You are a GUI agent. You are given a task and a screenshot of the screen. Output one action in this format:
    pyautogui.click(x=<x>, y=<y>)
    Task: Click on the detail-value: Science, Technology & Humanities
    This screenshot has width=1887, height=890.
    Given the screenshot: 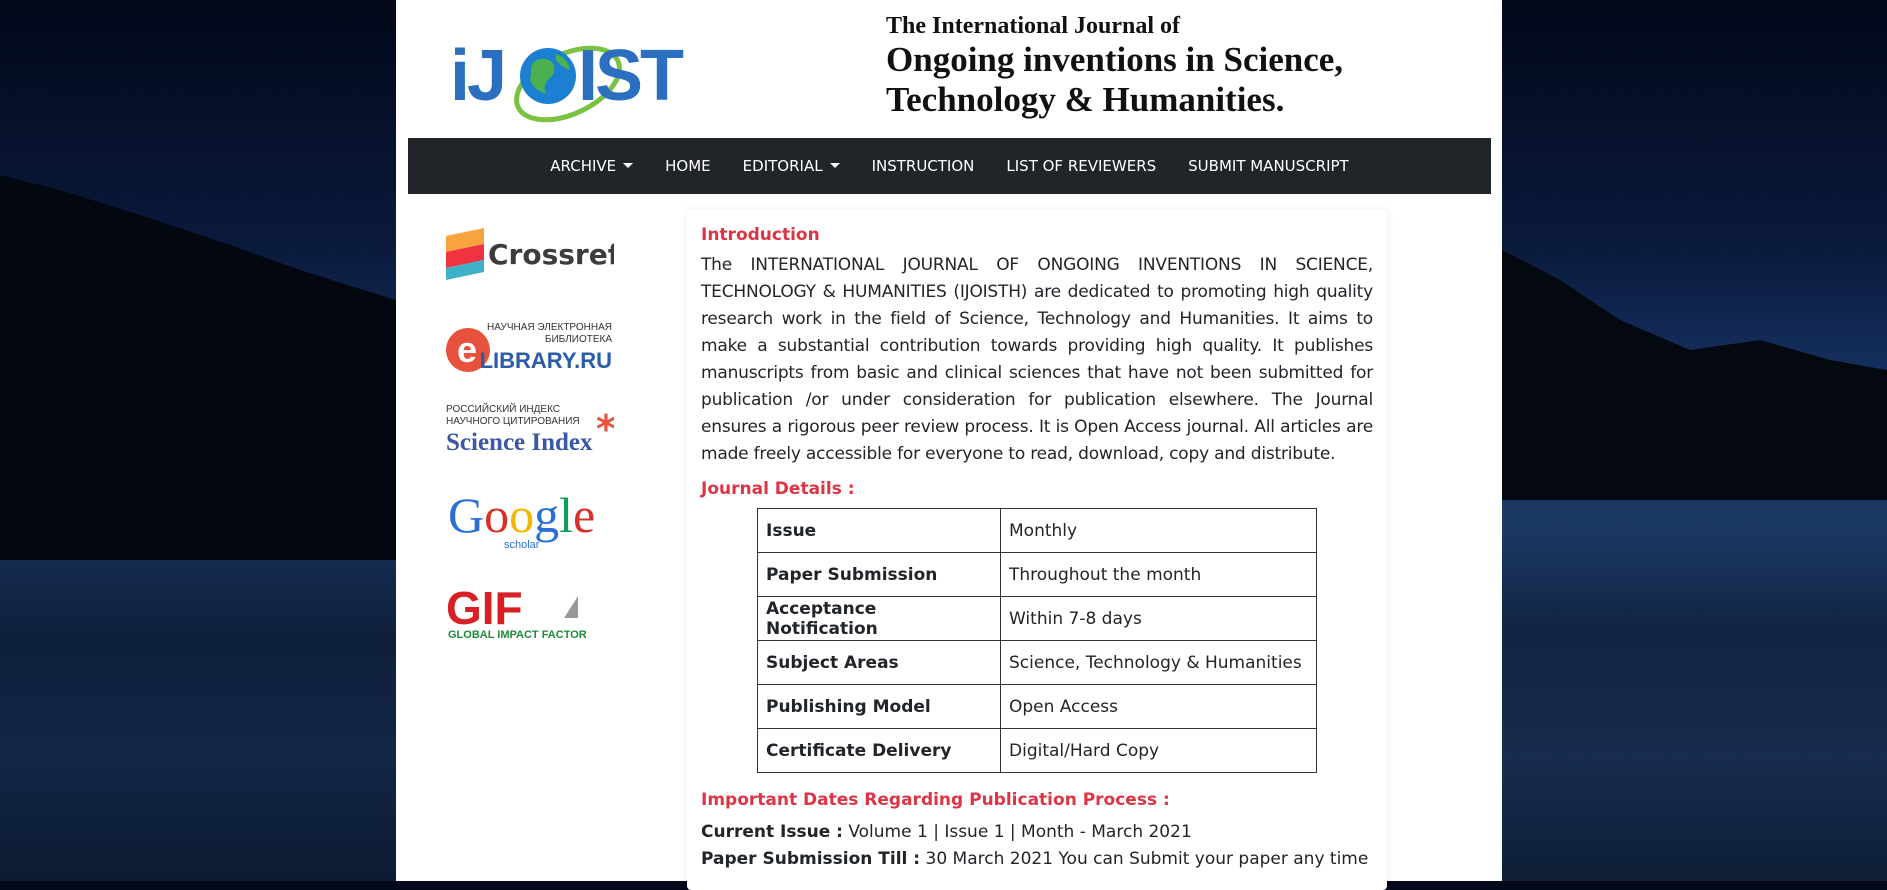 What is the action you would take?
    pyautogui.click(x=1158, y=662)
    